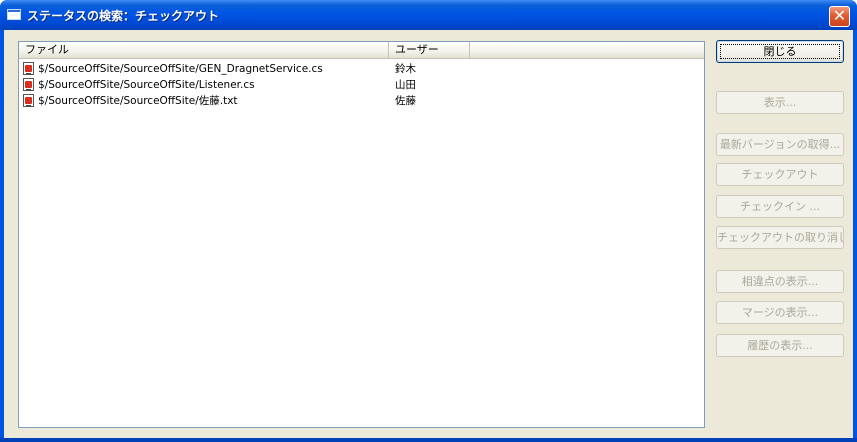 The width and height of the screenshot is (857, 442). What do you see at coordinates (204, 50) in the screenshot?
I see `column-header-file: ファイル` at bounding box center [204, 50].